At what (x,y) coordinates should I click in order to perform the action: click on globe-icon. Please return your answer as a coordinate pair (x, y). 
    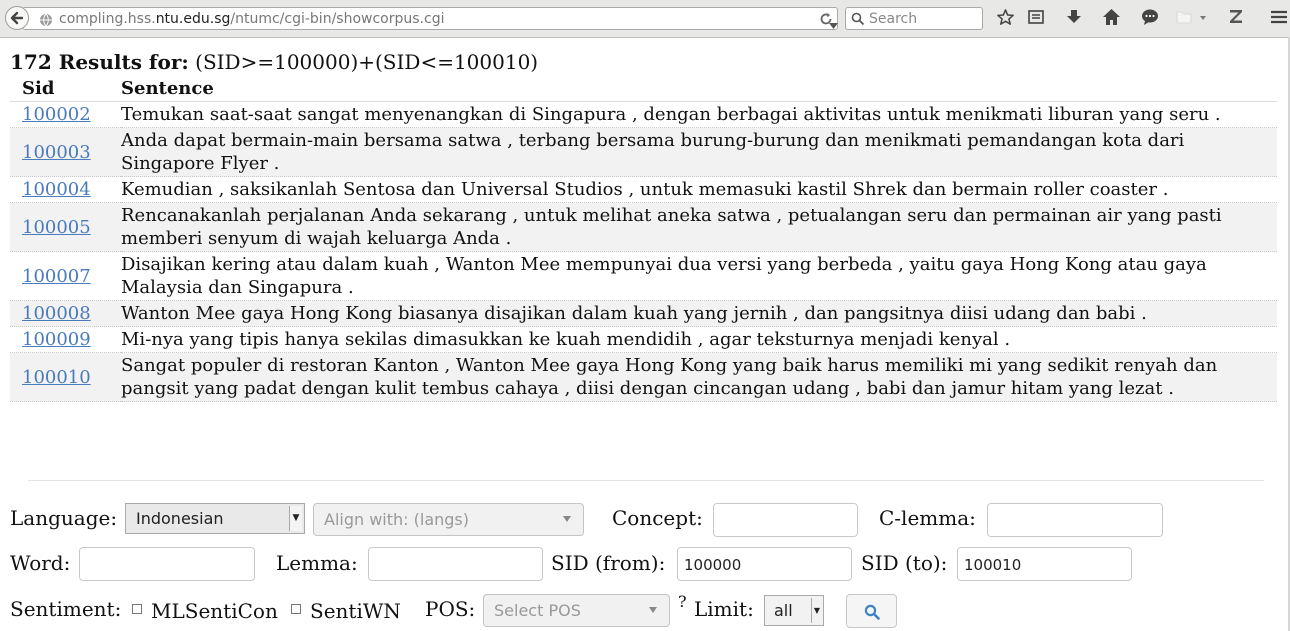
    Looking at the image, I should click on (46, 21).